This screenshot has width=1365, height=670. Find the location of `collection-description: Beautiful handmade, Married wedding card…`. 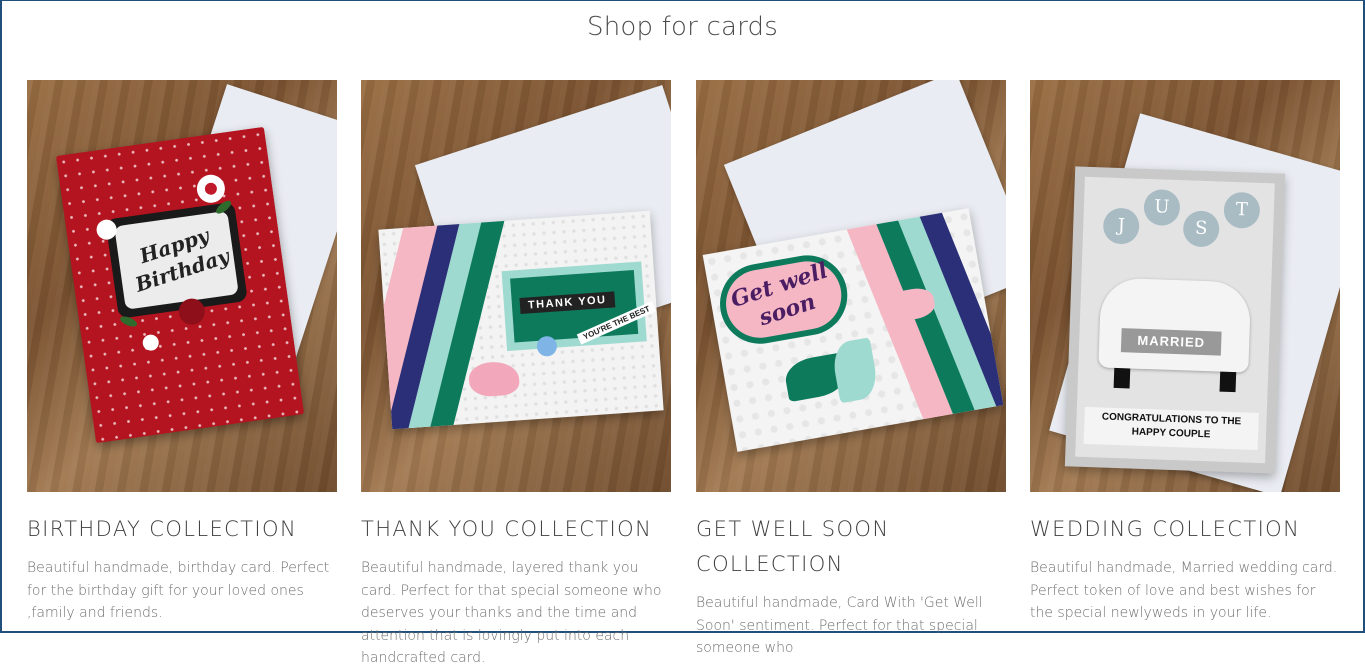

collection-description: Beautiful handmade, Married wedding card… is located at coordinates (1184, 590).